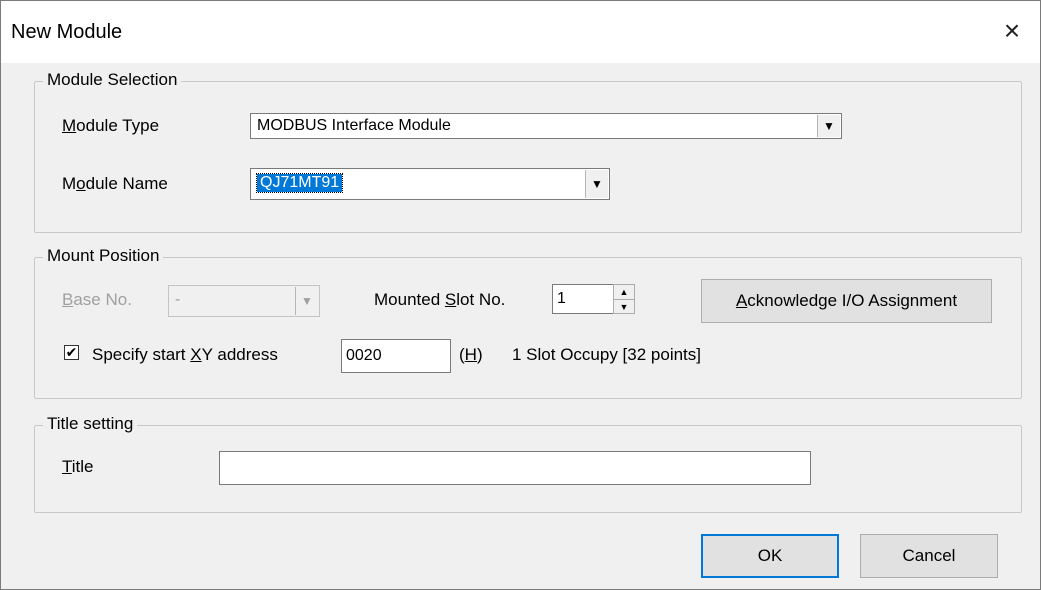  What do you see at coordinates (770, 556) in the screenshot?
I see `ok-button: OK` at bounding box center [770, 556].